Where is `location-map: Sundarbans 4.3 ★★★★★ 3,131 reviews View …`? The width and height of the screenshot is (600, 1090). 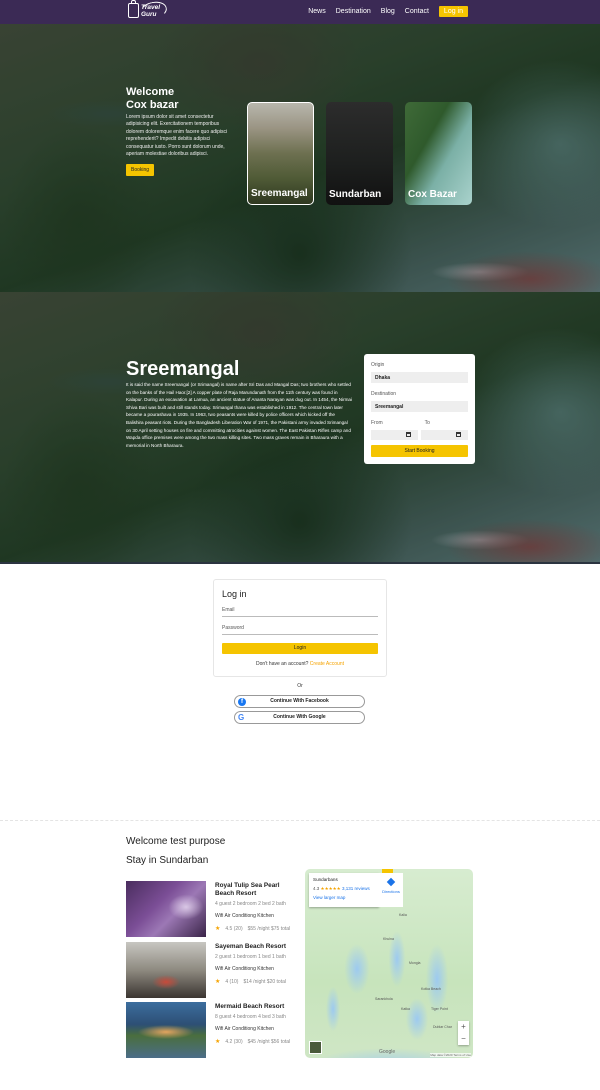
location-map: Sundarbans 4.3 ★★★★★ 3,131 reviews View … is located at coordinates (389, 963).